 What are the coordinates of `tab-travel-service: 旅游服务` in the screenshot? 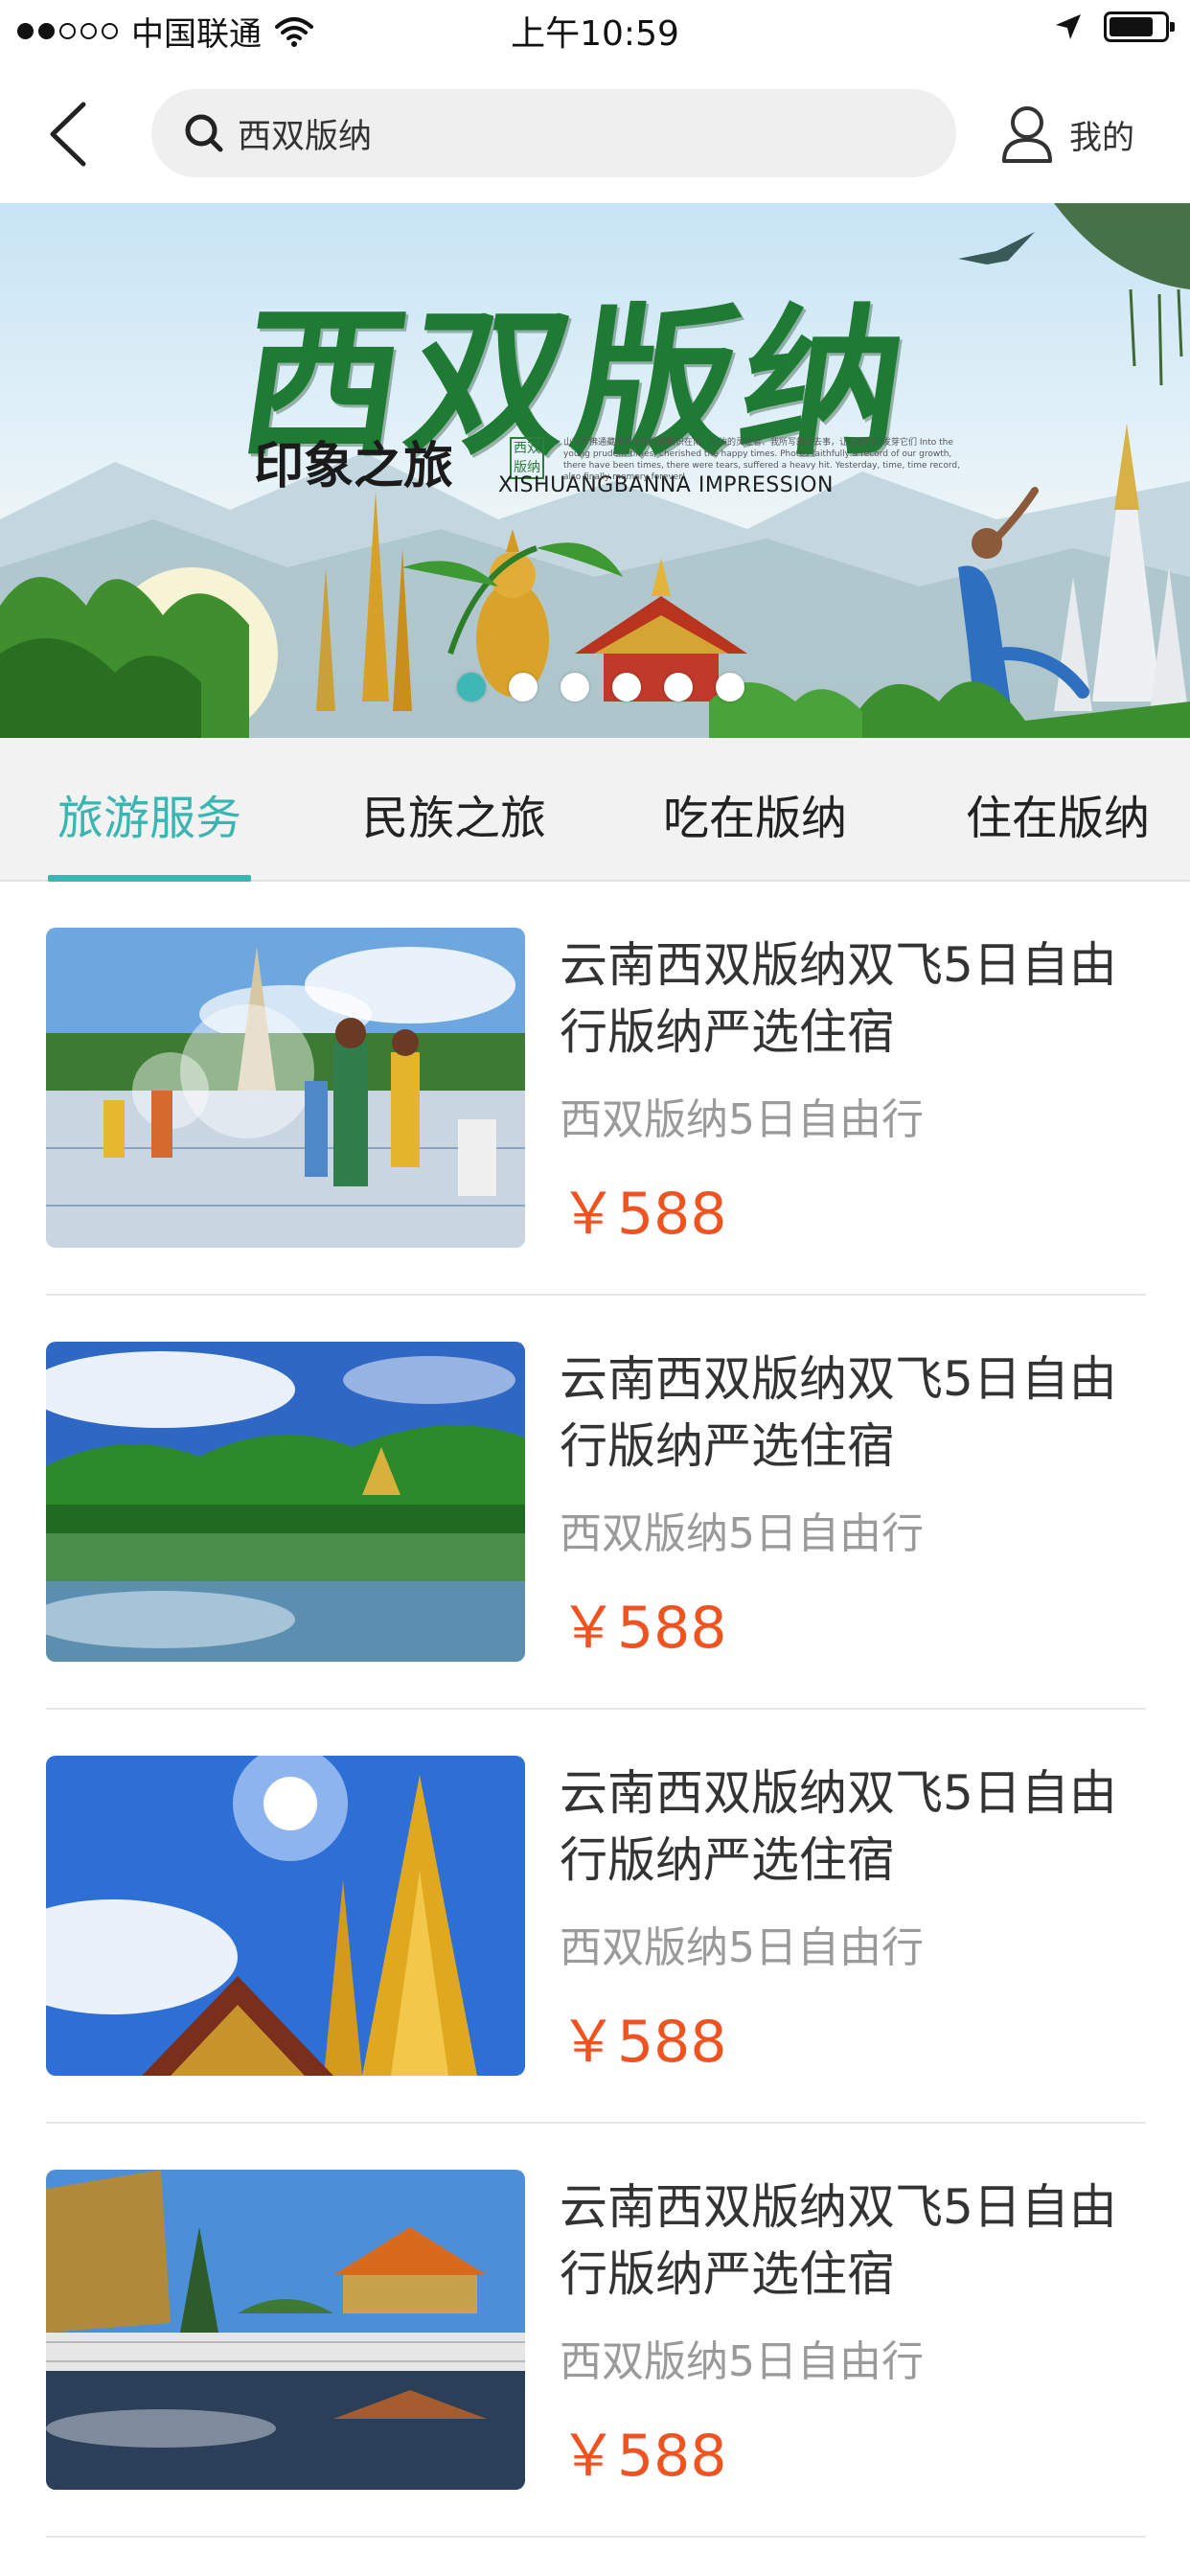 It's located at (150, 810).